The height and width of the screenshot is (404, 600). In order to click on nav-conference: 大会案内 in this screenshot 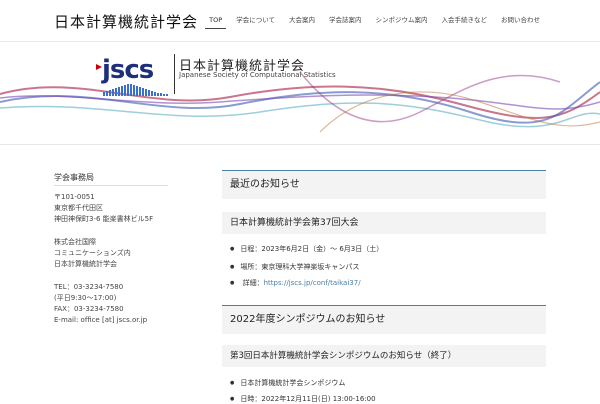, I will do `click(302, 20)`.